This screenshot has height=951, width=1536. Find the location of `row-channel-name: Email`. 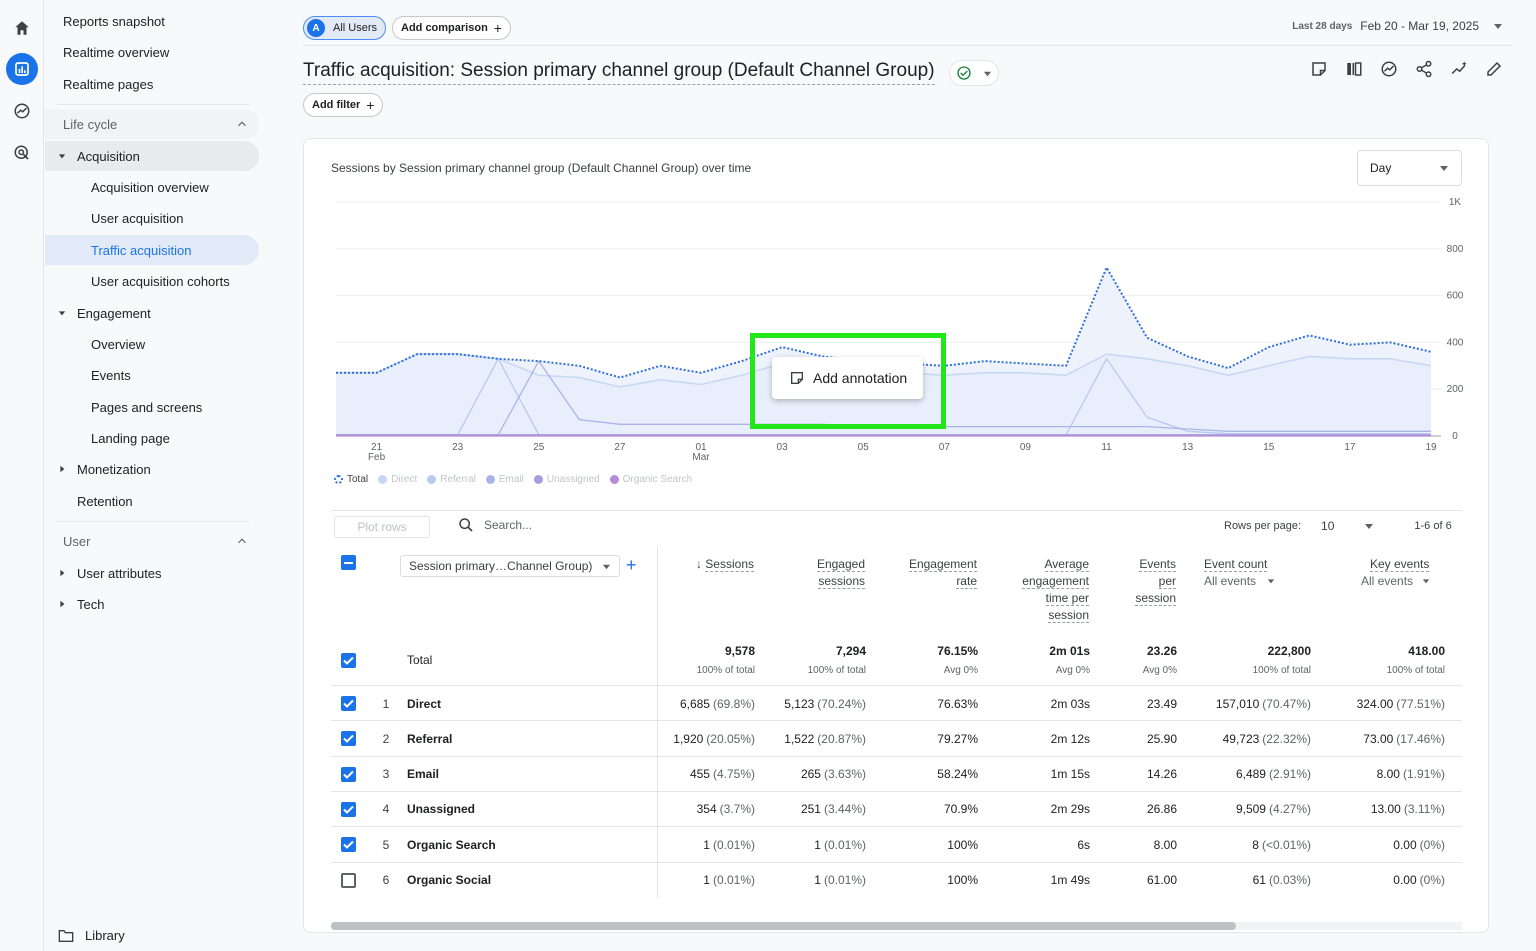

row-channel-name: Email is located at coordinates (423, 774).